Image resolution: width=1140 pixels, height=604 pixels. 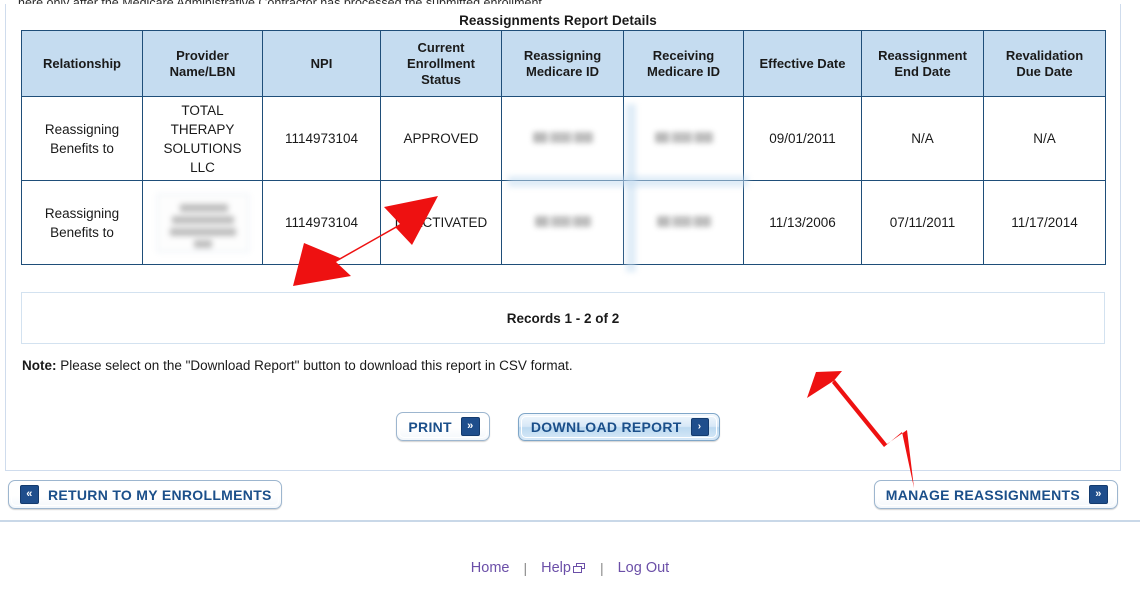 I want to click on manage-reassignments-button: MANAGE REASSIGNMENTS », so click(x=995, y=494).